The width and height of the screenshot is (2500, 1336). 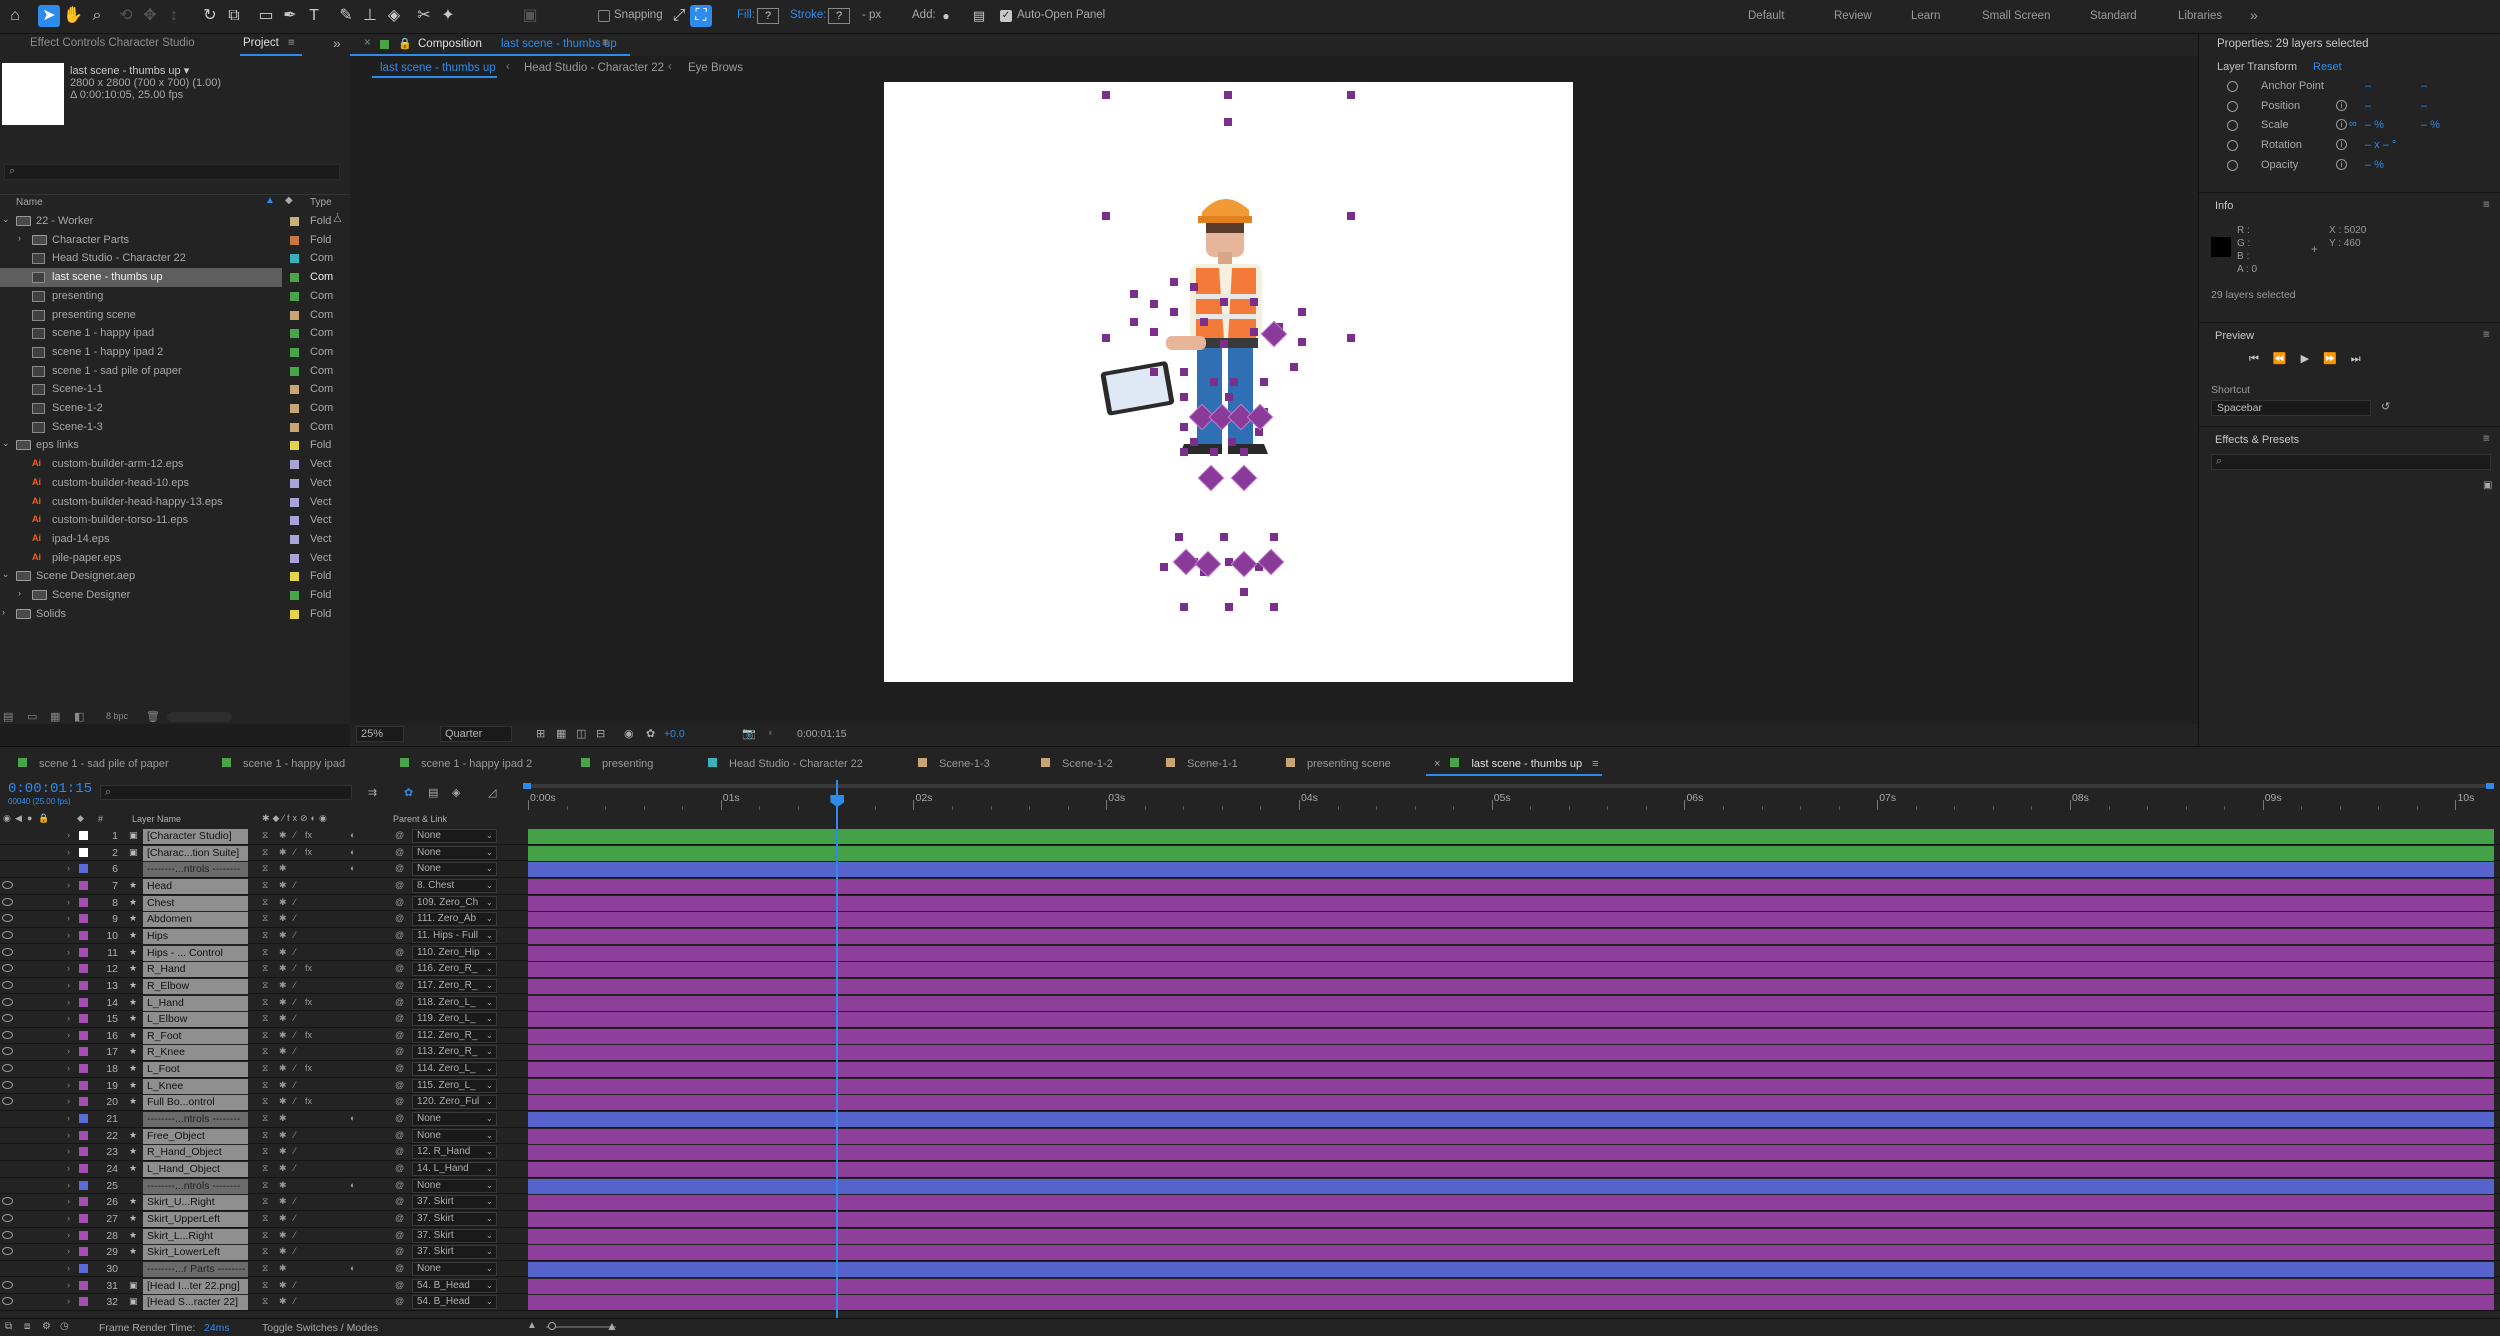 I want to click on breadcrumb-item: last scene - thumbs up, so click(x=438, y=68).